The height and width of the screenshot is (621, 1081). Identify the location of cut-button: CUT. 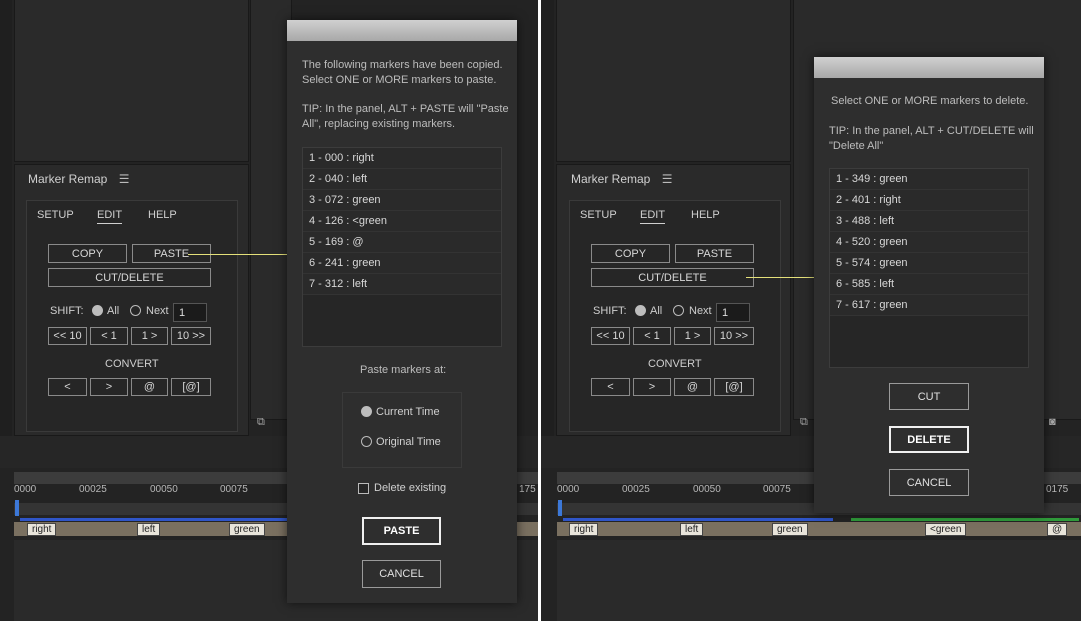
(929, 396).